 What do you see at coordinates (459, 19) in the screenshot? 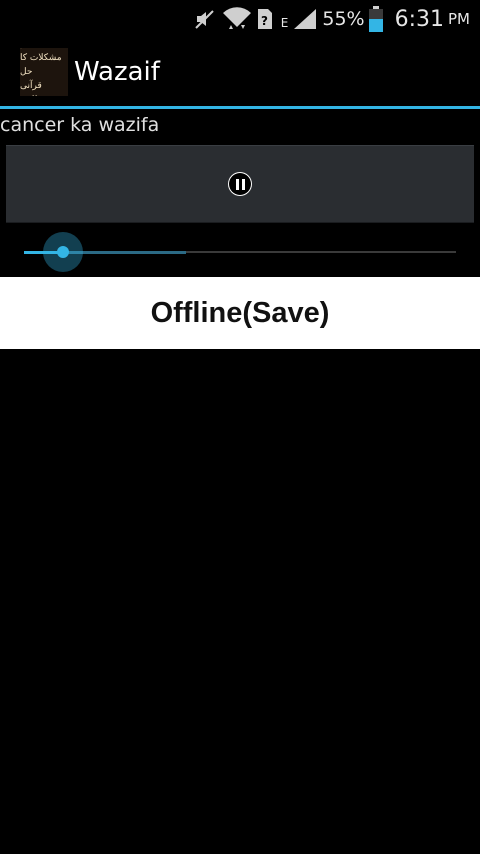
I see `clock-ampm: PM` at bounding box center [459, 19].